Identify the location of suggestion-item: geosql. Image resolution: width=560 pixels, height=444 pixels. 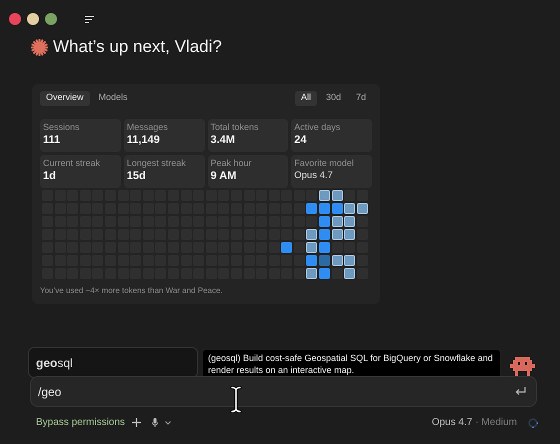
(113, 362).